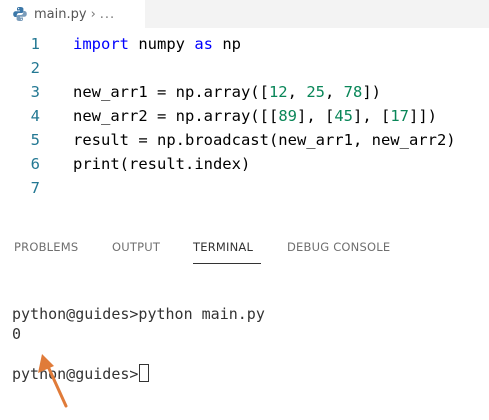  I want to click on code-number: 25, so click(315, 92).